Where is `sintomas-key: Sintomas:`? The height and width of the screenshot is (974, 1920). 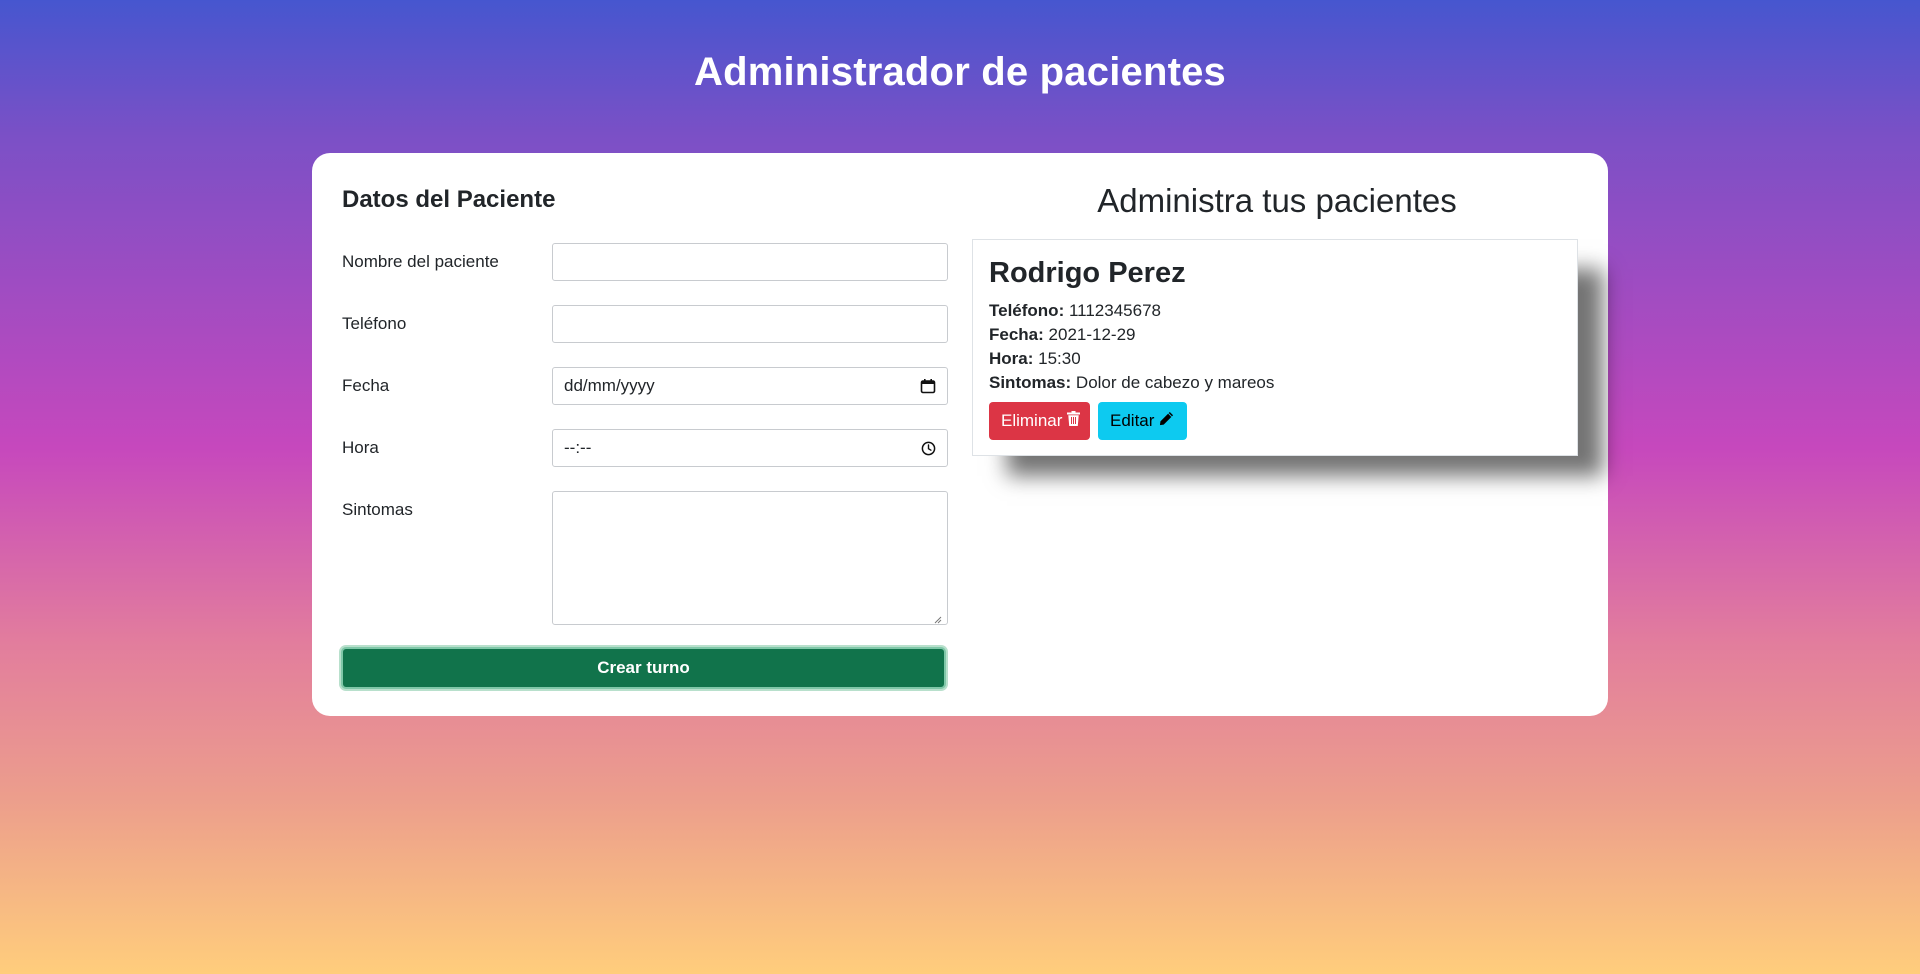
sintomas-key: Sintomas: is located at coordinates (1030, 382).